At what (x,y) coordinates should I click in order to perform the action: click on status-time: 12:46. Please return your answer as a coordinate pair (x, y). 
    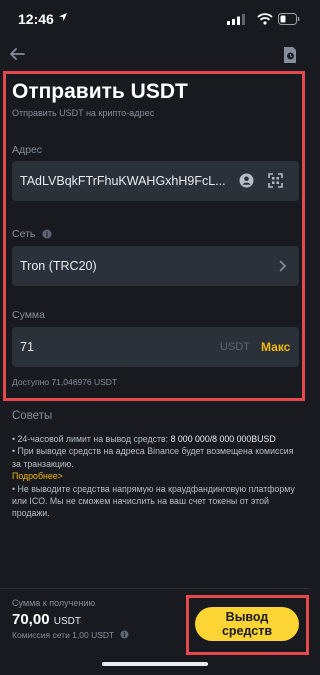
    Looking at the image, I should click on (36, 19).